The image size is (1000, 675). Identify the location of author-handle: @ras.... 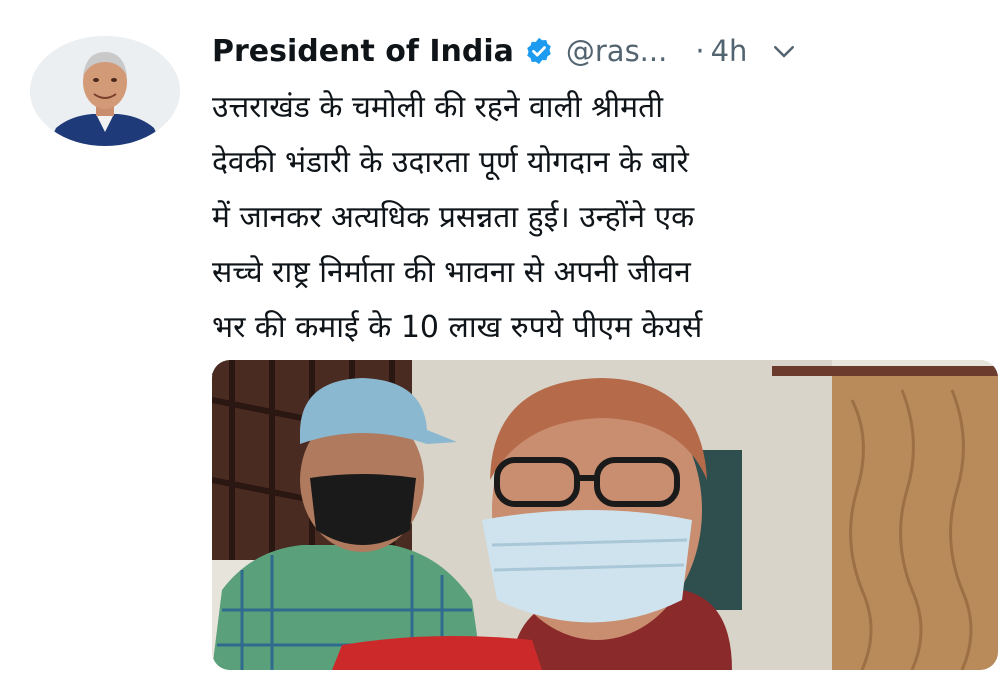
(616, 51).